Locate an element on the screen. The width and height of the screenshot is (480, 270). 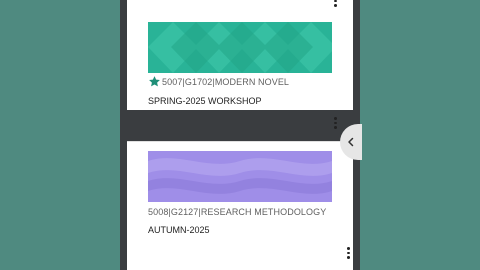
star-icon is located at coordinates (154, 81).